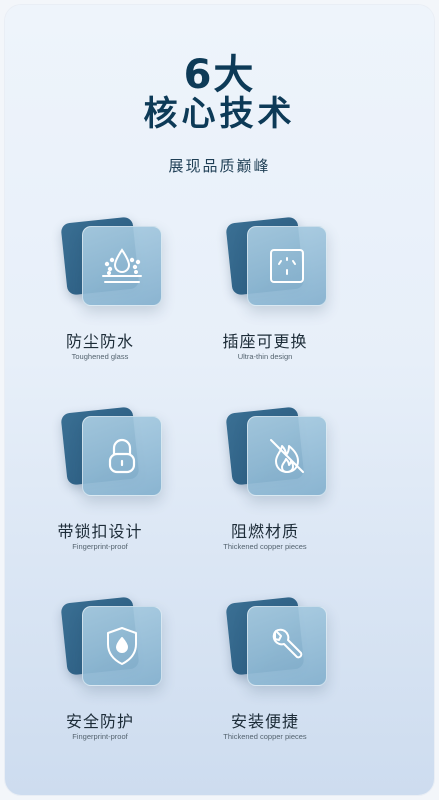 The image size is (439, 800). What do you see at coordinates (264, 531) in the screenshot?
I see `feature-title: 阻燃材质` at bounding box center [264, 531].